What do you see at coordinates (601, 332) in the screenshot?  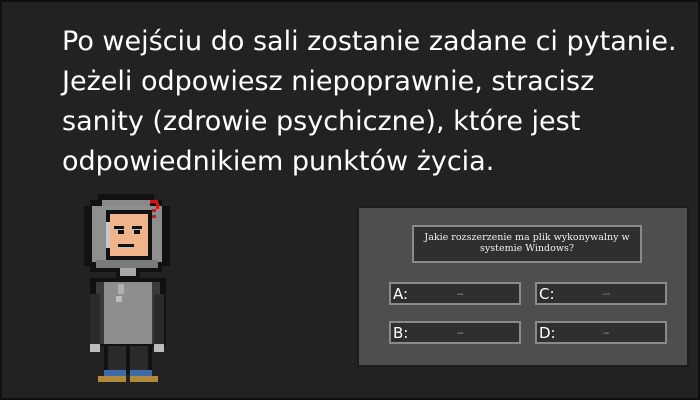 I see `answer-d-button: D: .msi` at bounding box center [601, 332].